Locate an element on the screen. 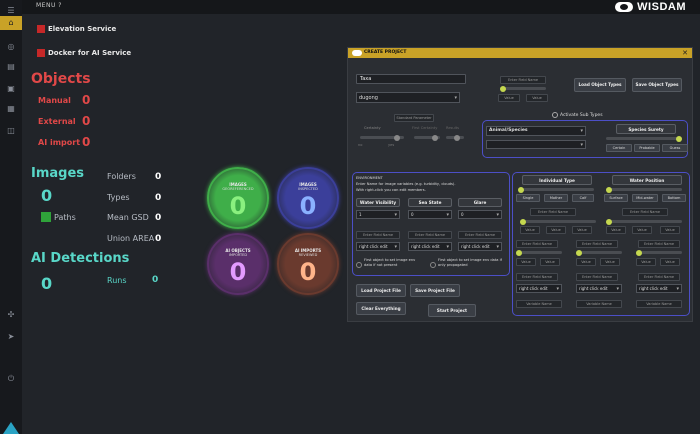 The width and height of the screenshot is (700, 434). mid-water-button: Mid-water is located at coordinates (645, 198).